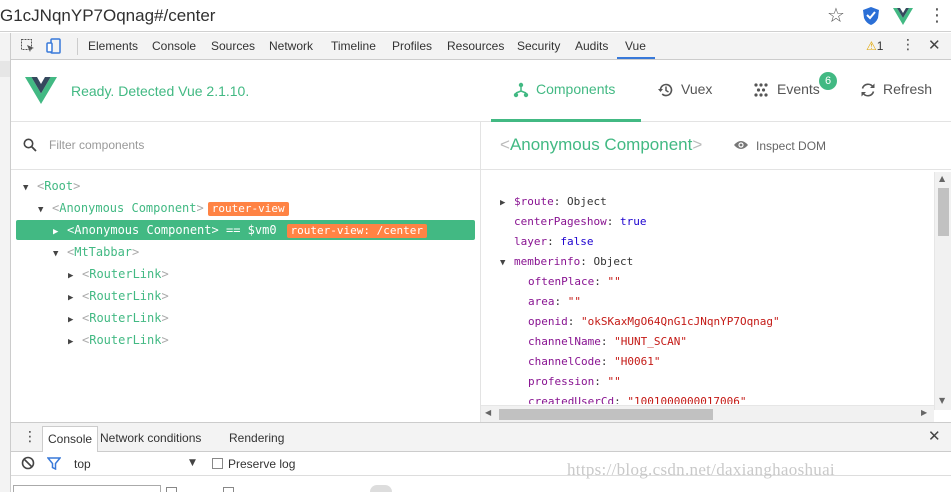  Describe the element at coordinates (96, 252) in the screenshot. I see `tree-node-mttabbar: ▼ <MtTabbar>` at that location.